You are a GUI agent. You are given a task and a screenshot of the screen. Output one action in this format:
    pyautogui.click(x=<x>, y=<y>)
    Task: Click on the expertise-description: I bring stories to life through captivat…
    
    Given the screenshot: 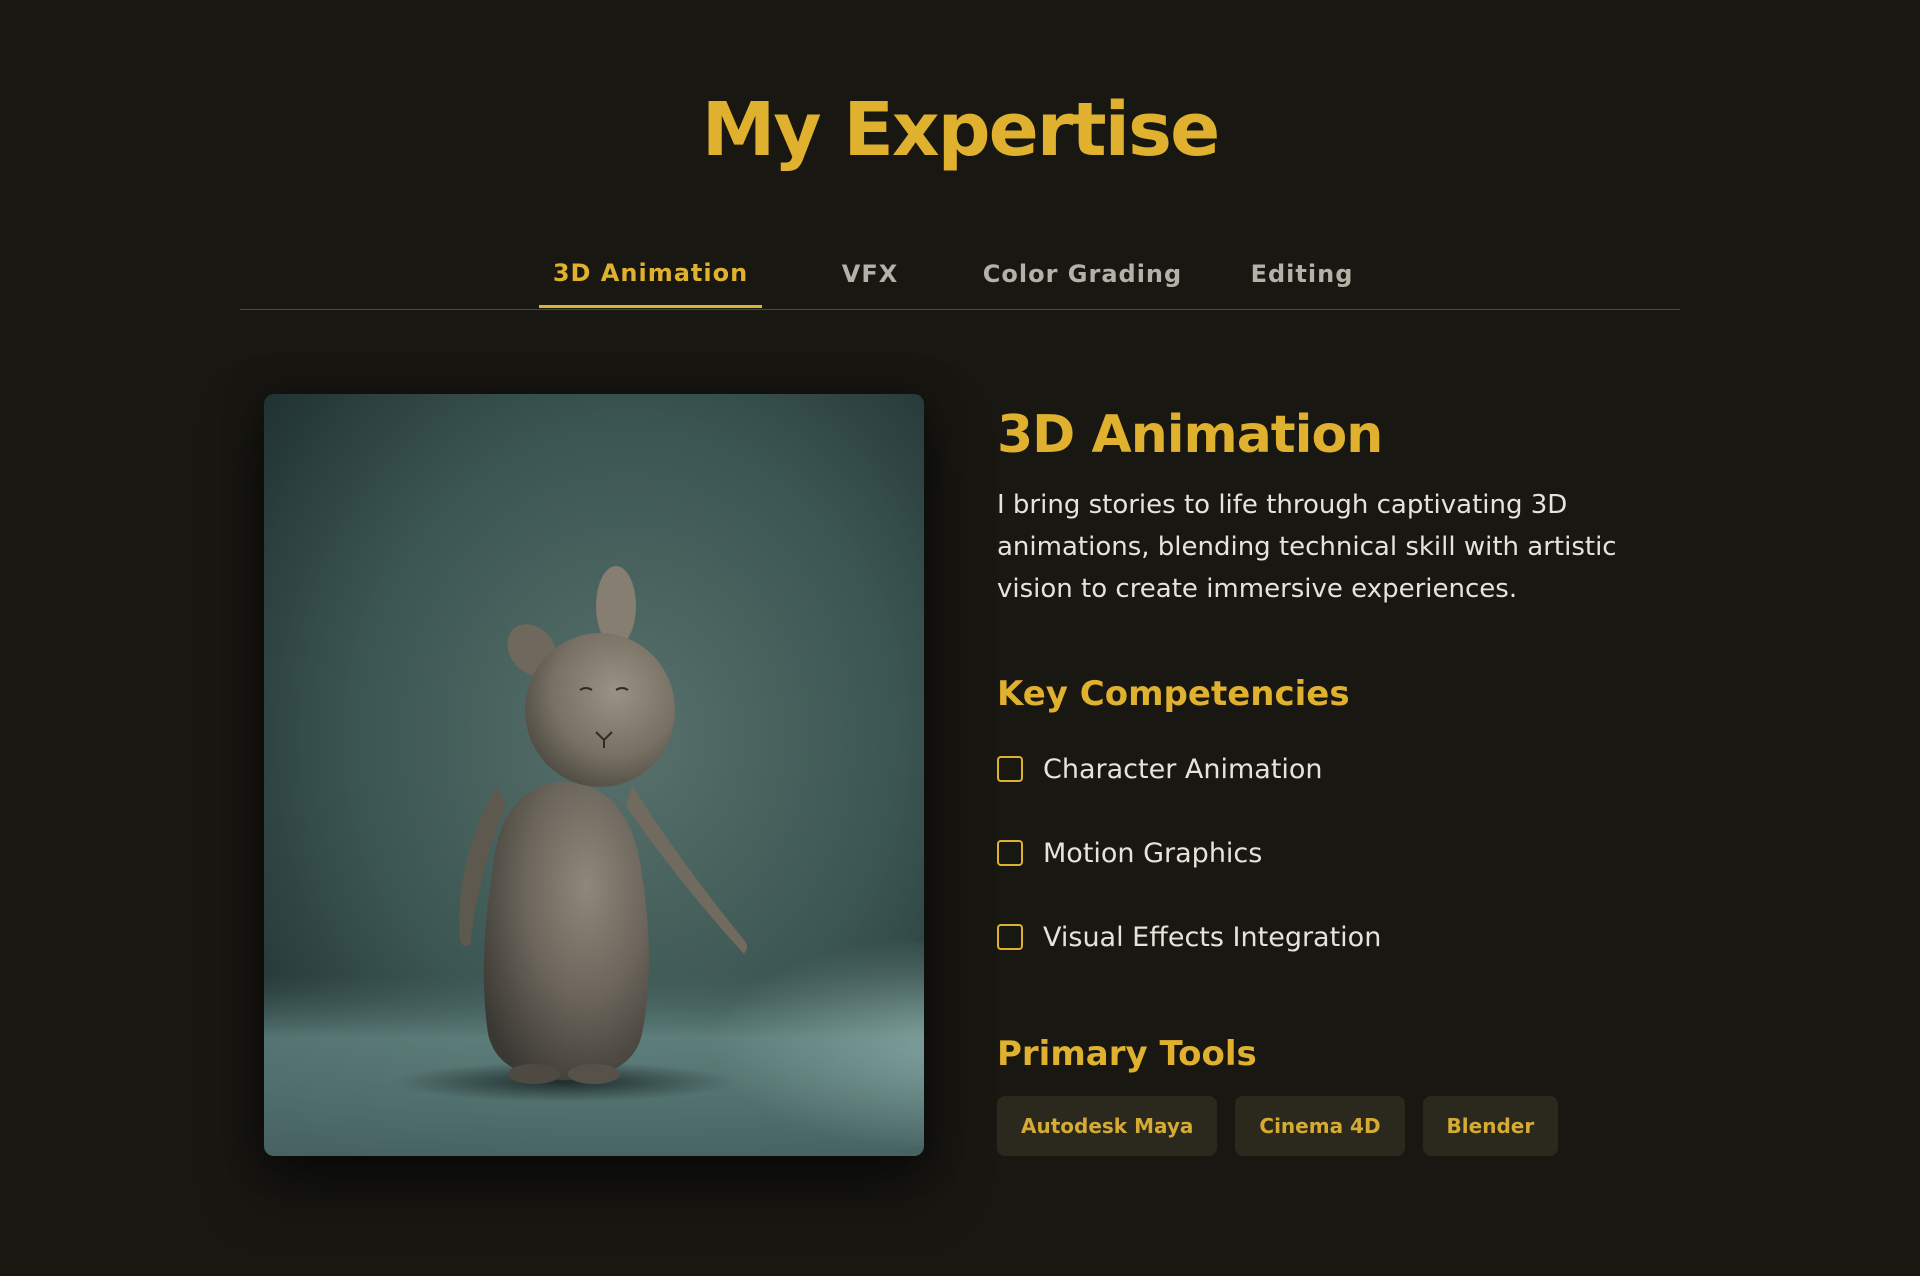 What is the action you would take?
    pyautogui.click(x=1307, y=547)
    